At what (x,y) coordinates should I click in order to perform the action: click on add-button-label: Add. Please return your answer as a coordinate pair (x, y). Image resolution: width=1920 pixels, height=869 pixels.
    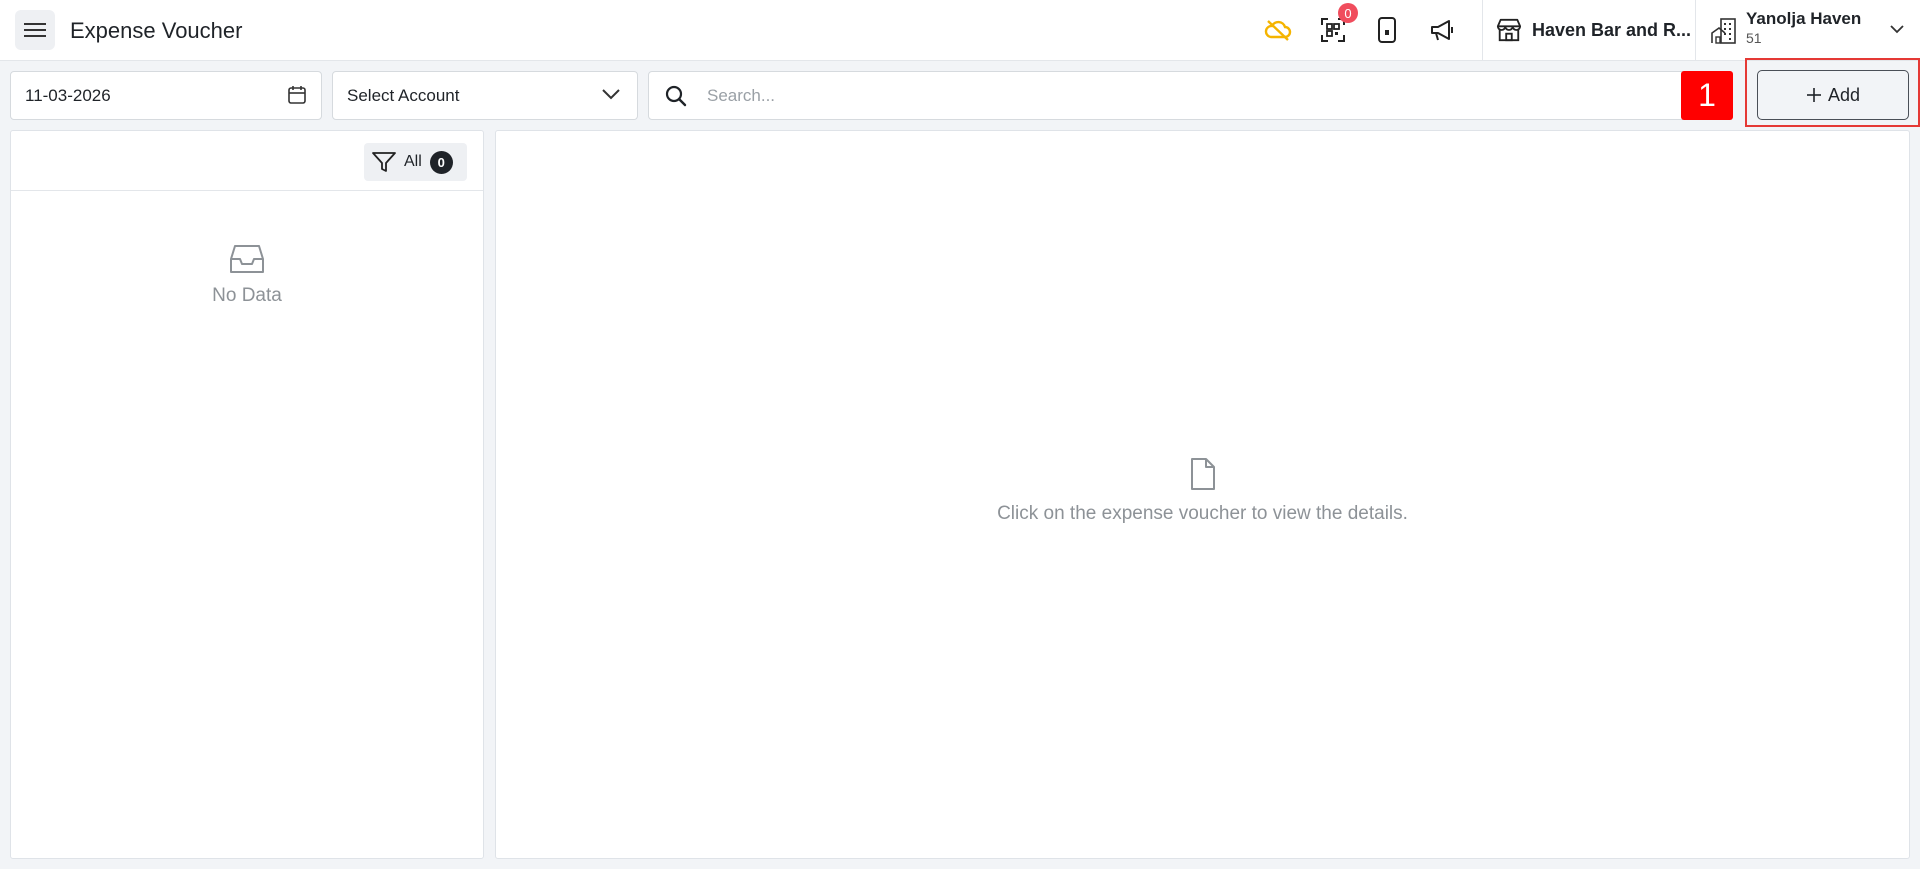
    Looking at the image, I should click on (1844, 94).